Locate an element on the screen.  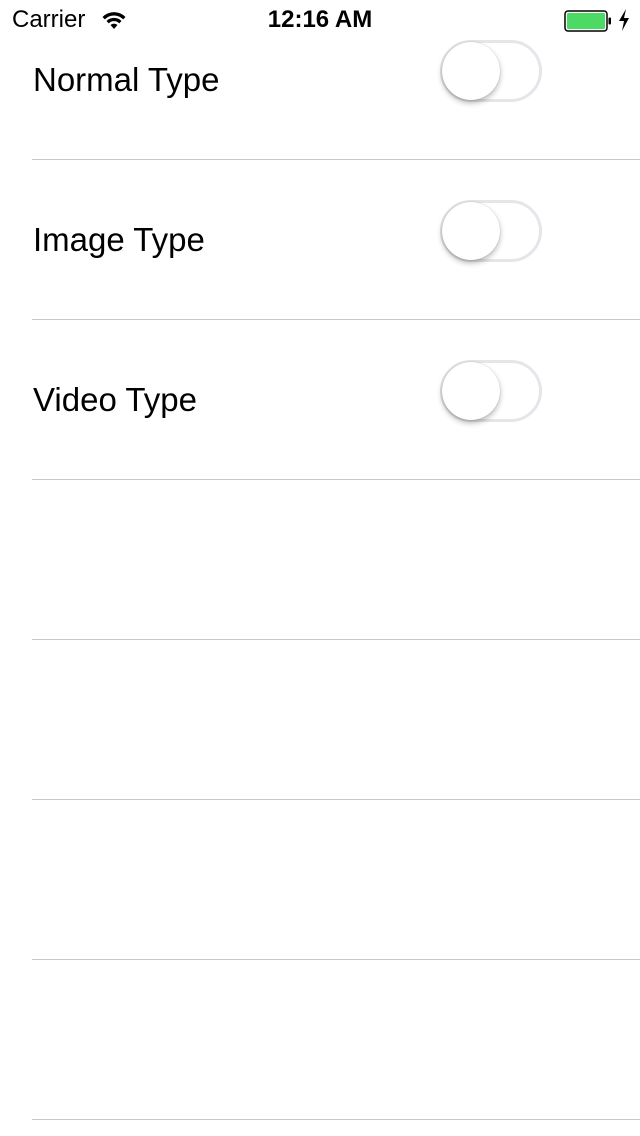
row-image-type: Image Type is located at coordinates (320, 240).